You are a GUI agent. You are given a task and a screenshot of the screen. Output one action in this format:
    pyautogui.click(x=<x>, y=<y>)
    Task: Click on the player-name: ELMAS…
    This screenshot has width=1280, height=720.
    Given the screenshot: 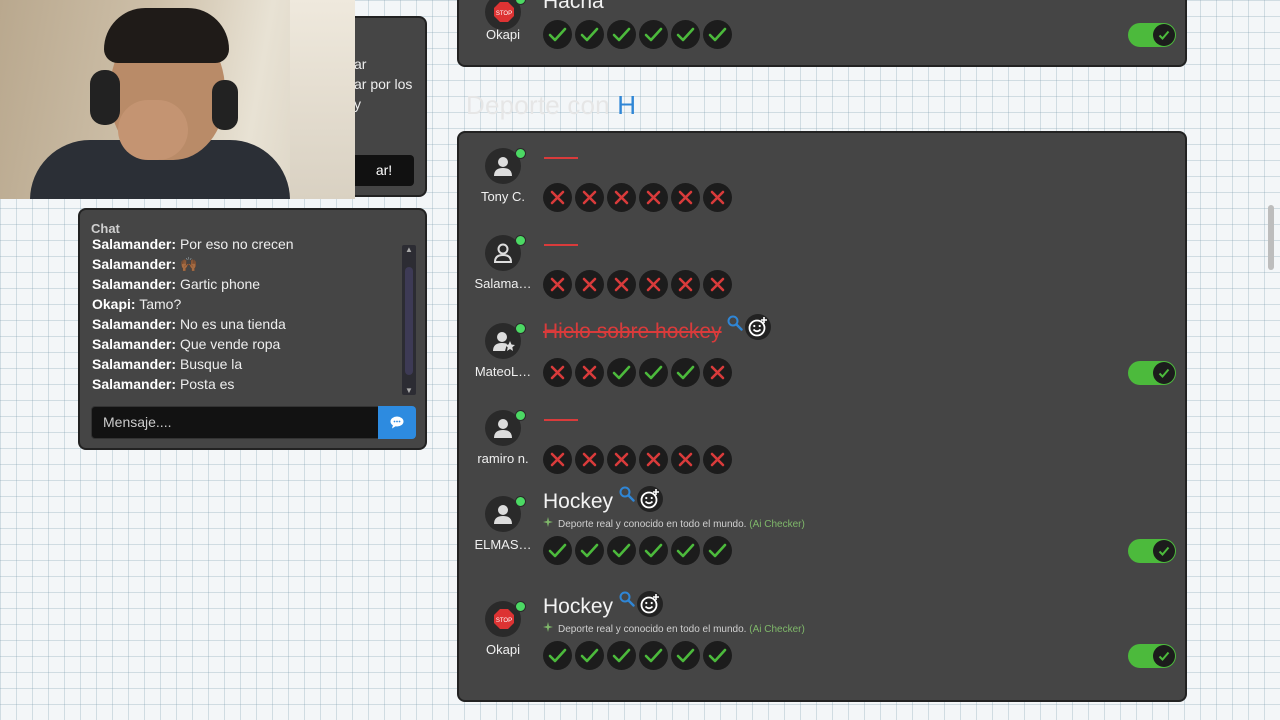 What is the action you would take?
    pyautogui.click(x=503, y=544)
    